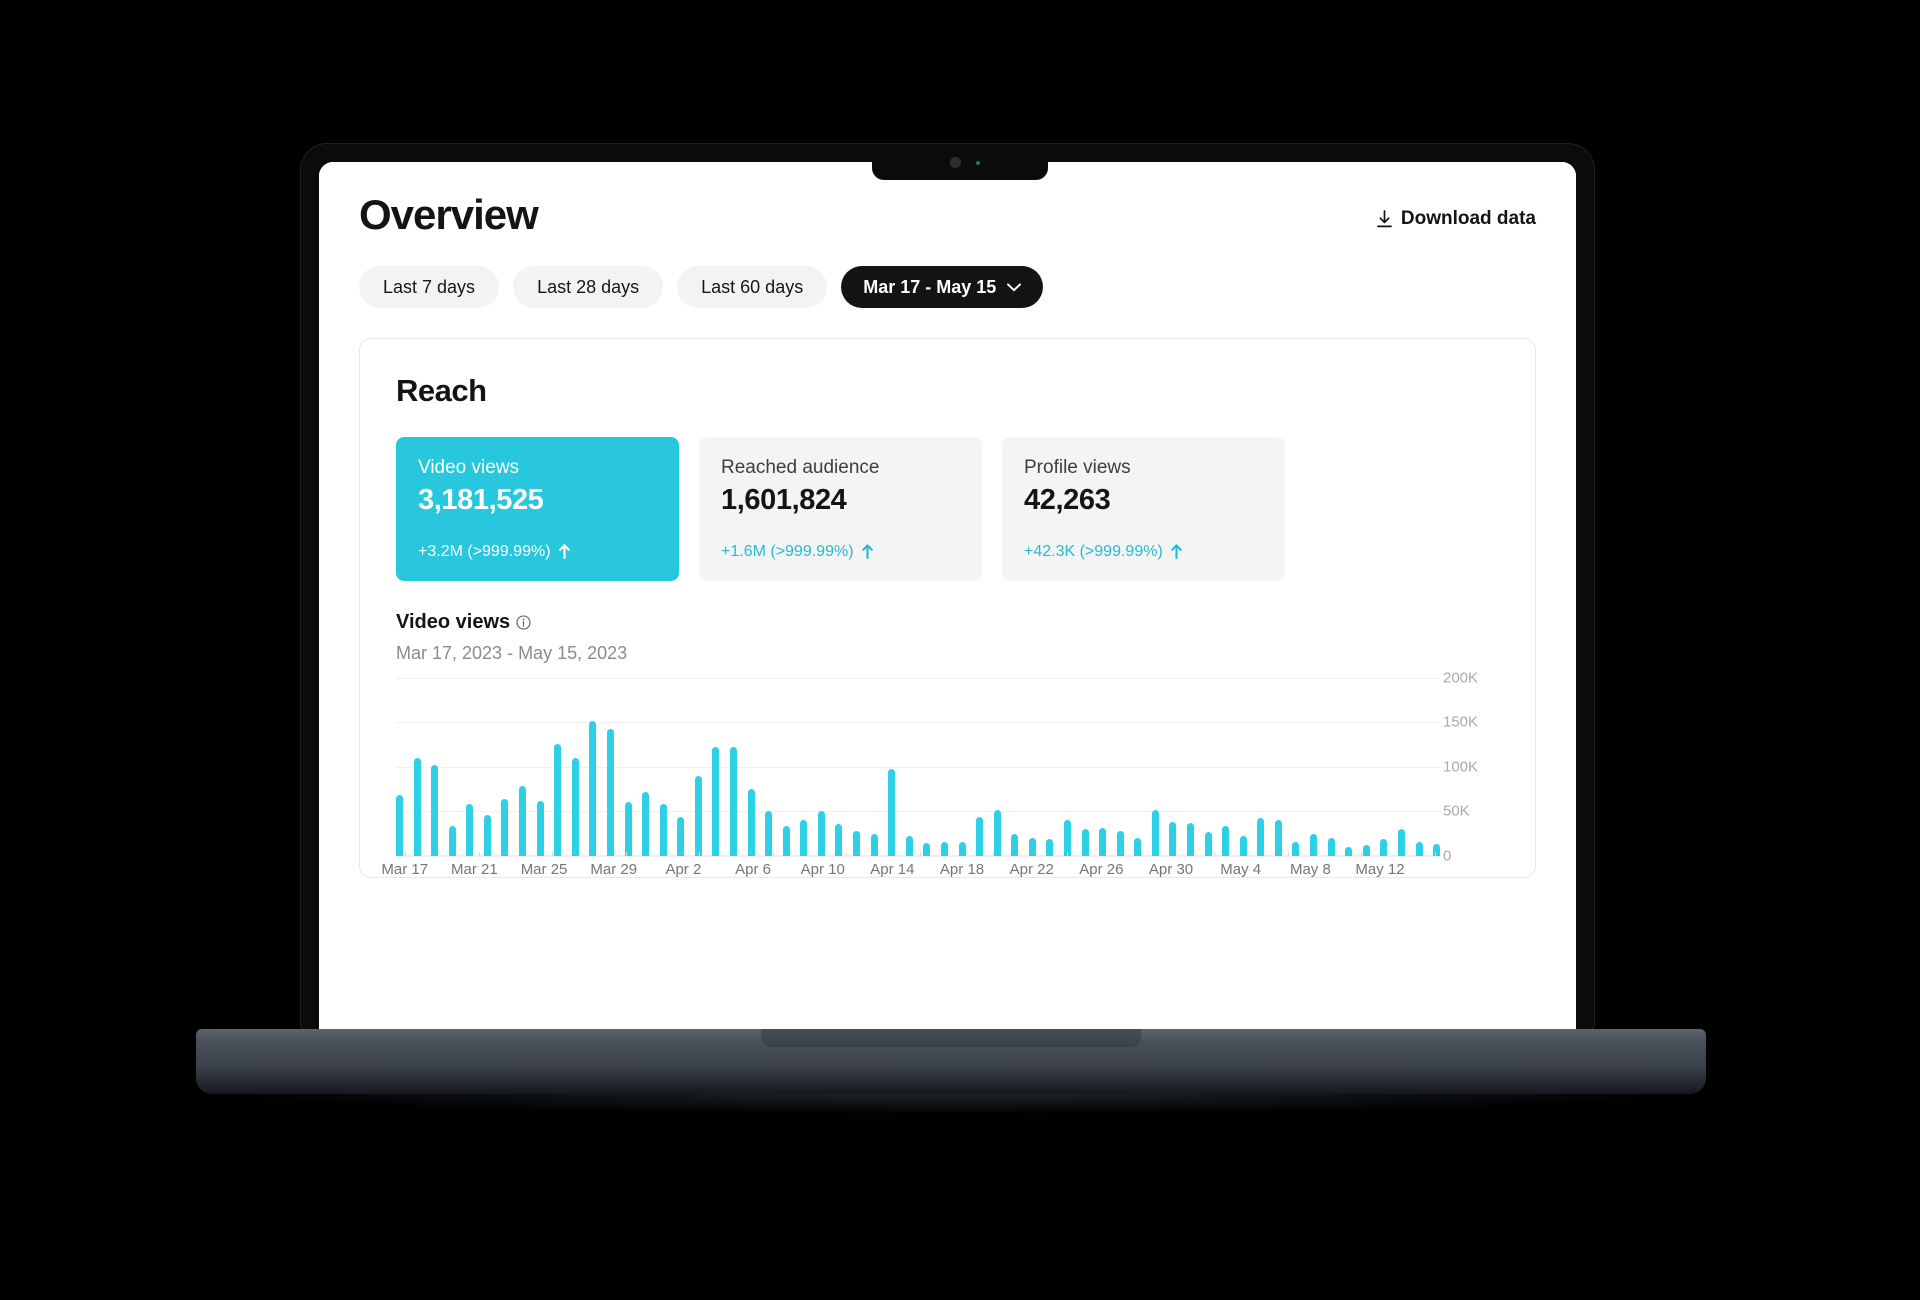 This screenshot has height=1300, width=1920. Describe the element at coordinates (1014, 286) in the screenshot. I see `chevron-down-icon` at that location.